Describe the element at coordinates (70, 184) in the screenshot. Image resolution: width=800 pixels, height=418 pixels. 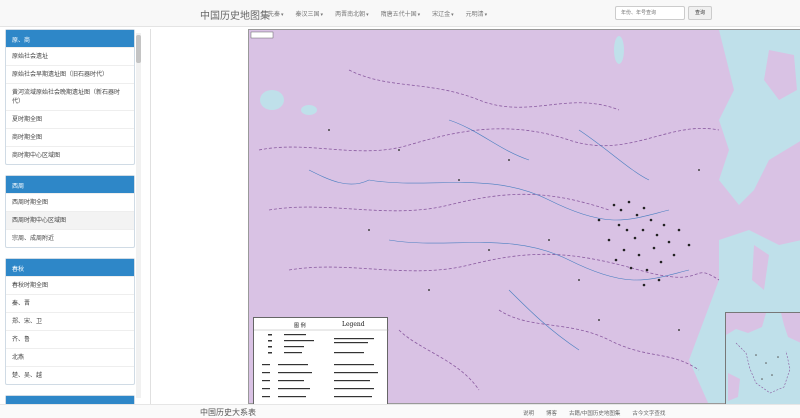
I see `panel-heading: 西周` at that location.